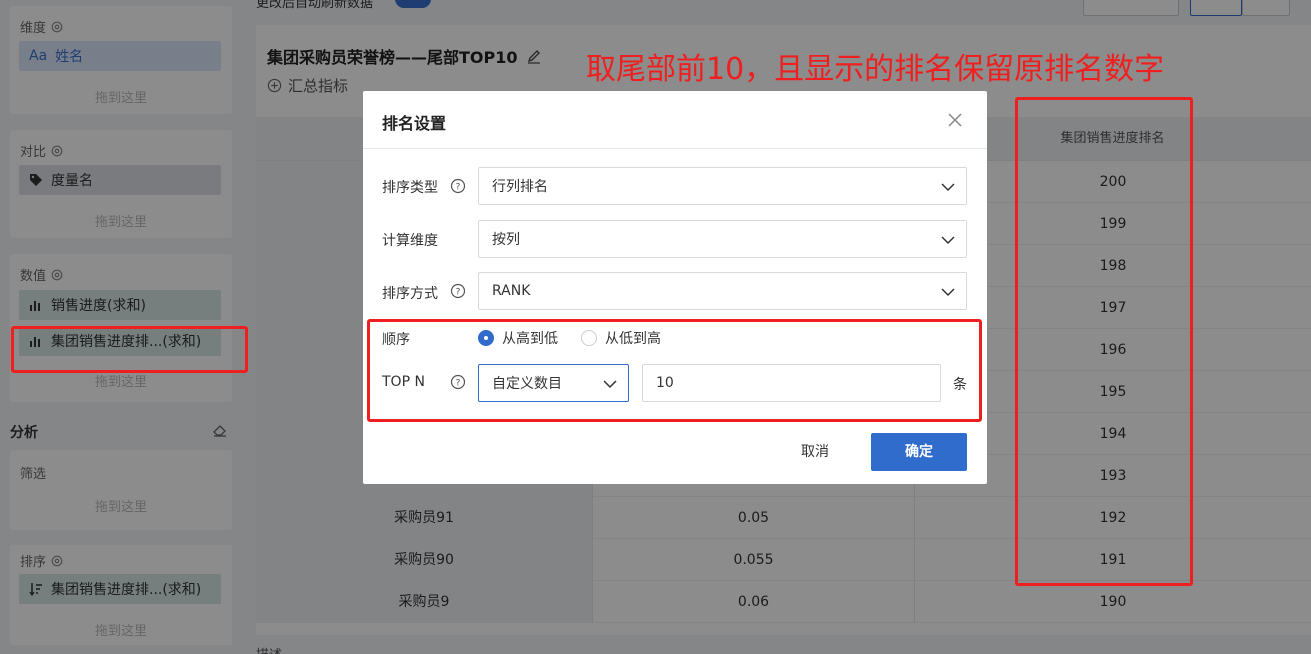 The image size is (1311, 654). What do you see at coordinates (414, 123) in the screenshot?
I see `dialog-title: 排名设置` at bounding box center [414, 123].